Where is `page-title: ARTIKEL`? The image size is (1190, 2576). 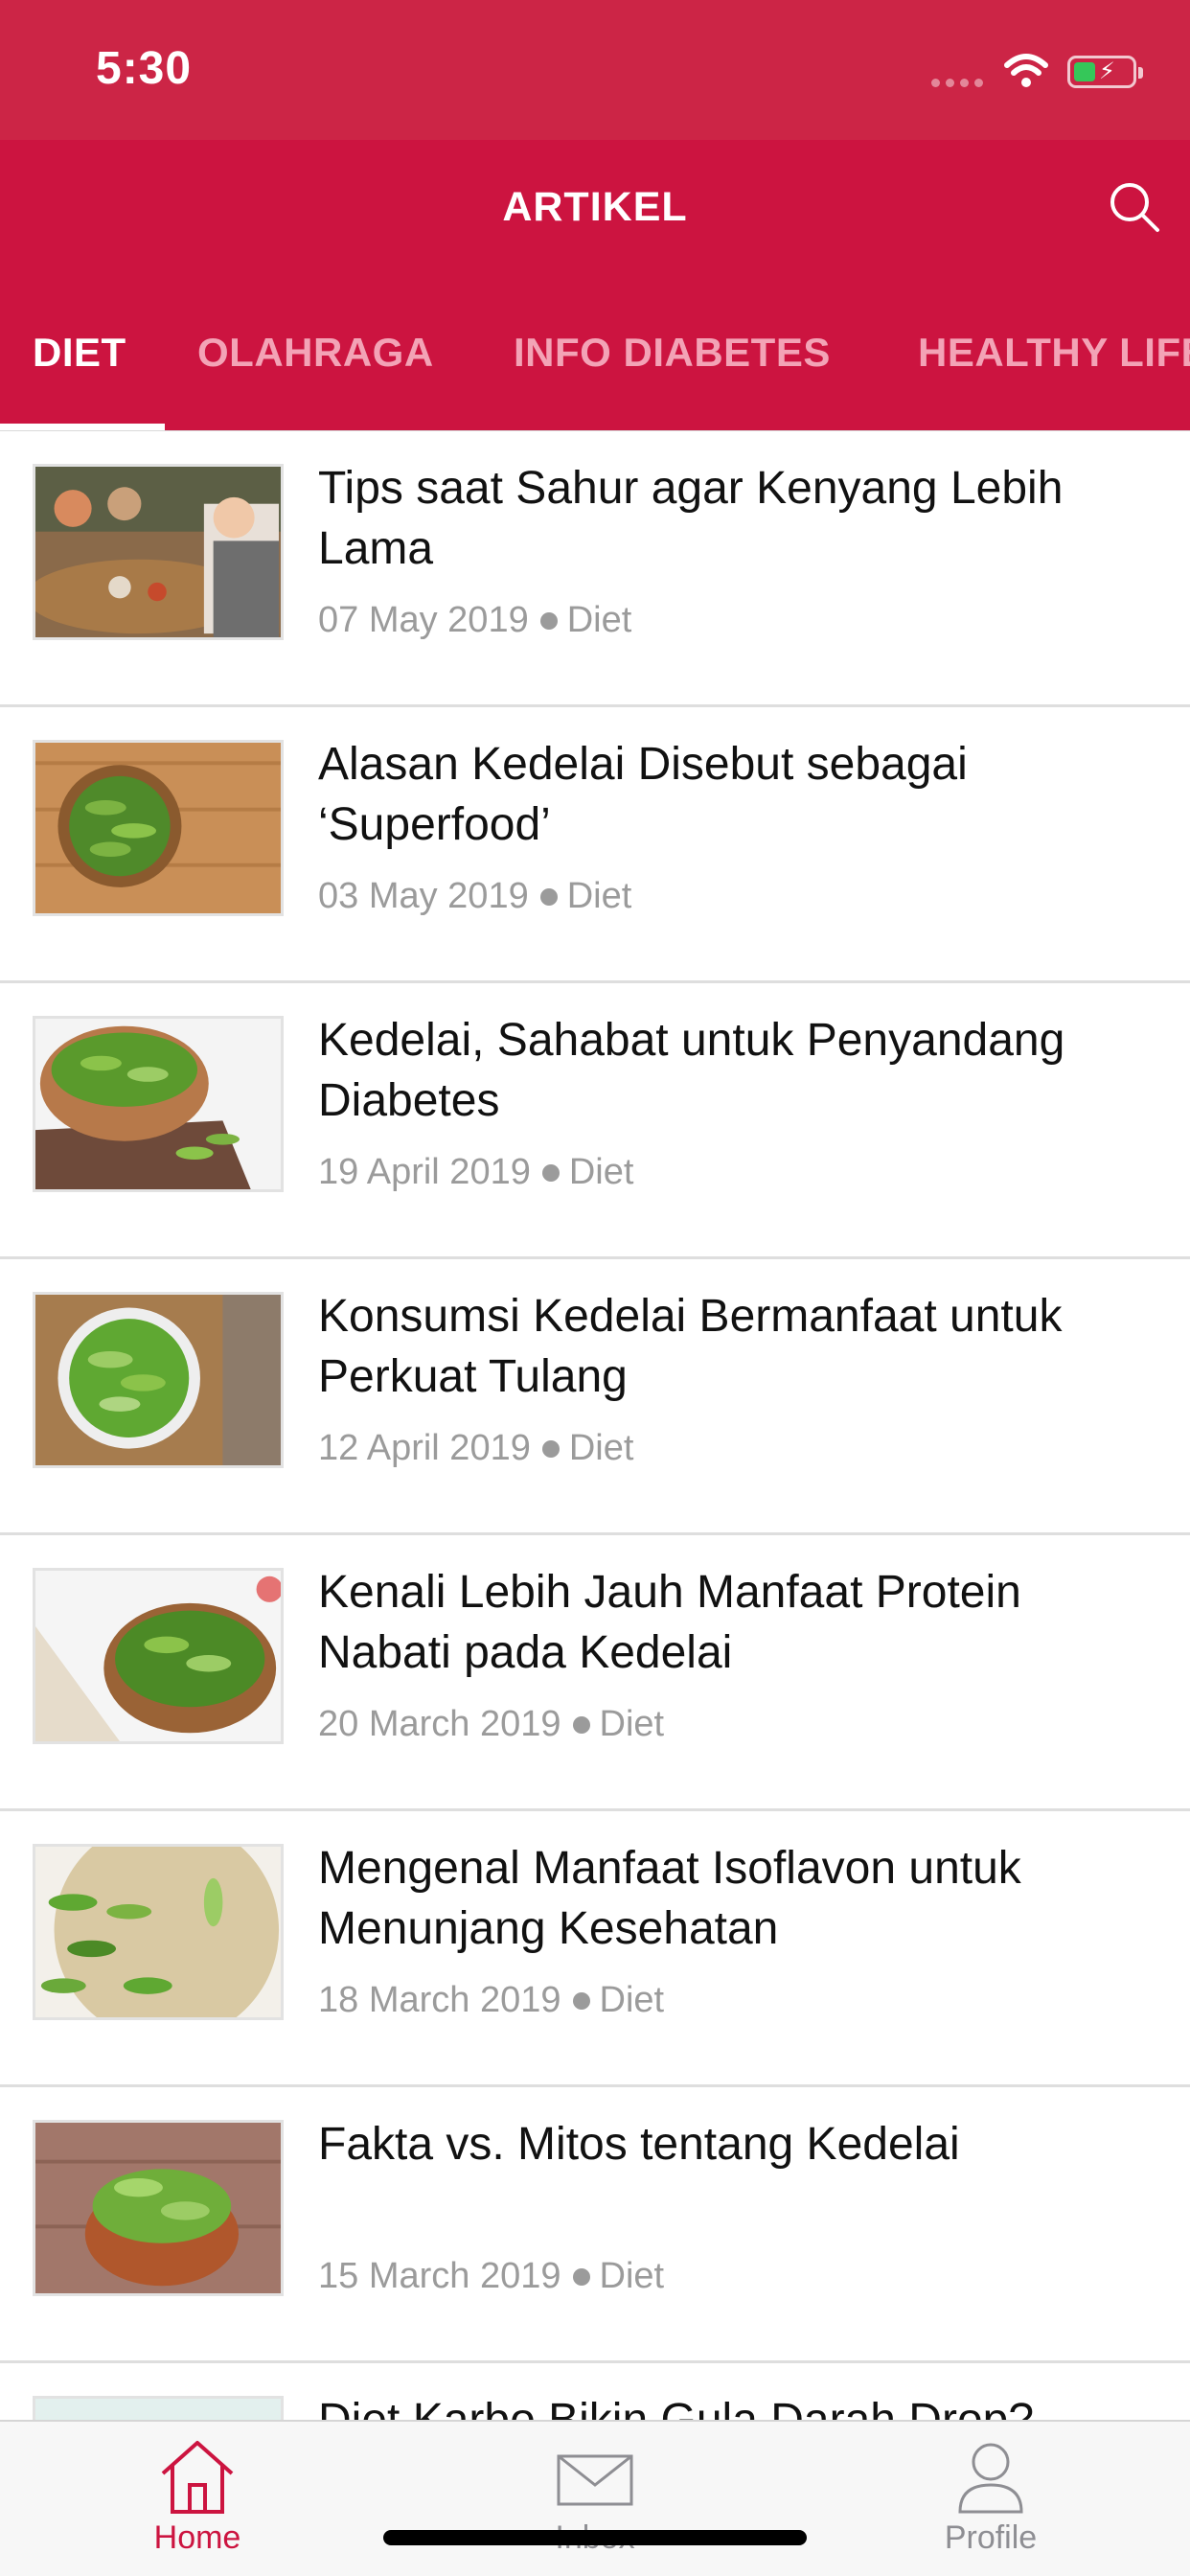
page-title: ARTIKEL is located at coordinates (595, 207).